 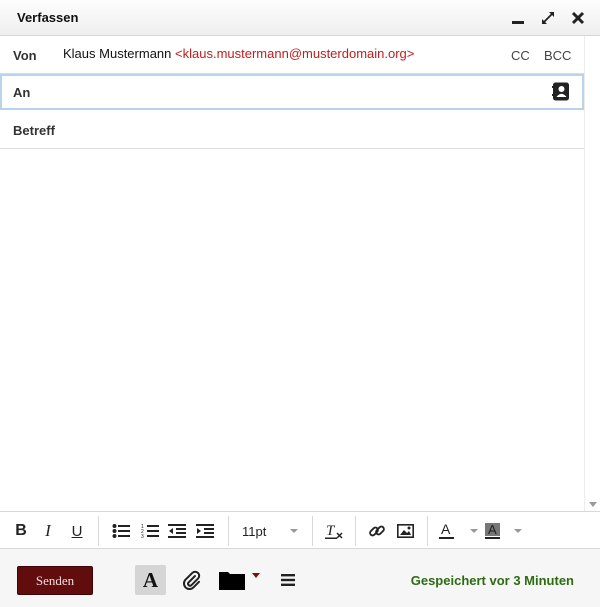 I want to click on from-name: Klaus Mustermann, so click(x=117, y=53).